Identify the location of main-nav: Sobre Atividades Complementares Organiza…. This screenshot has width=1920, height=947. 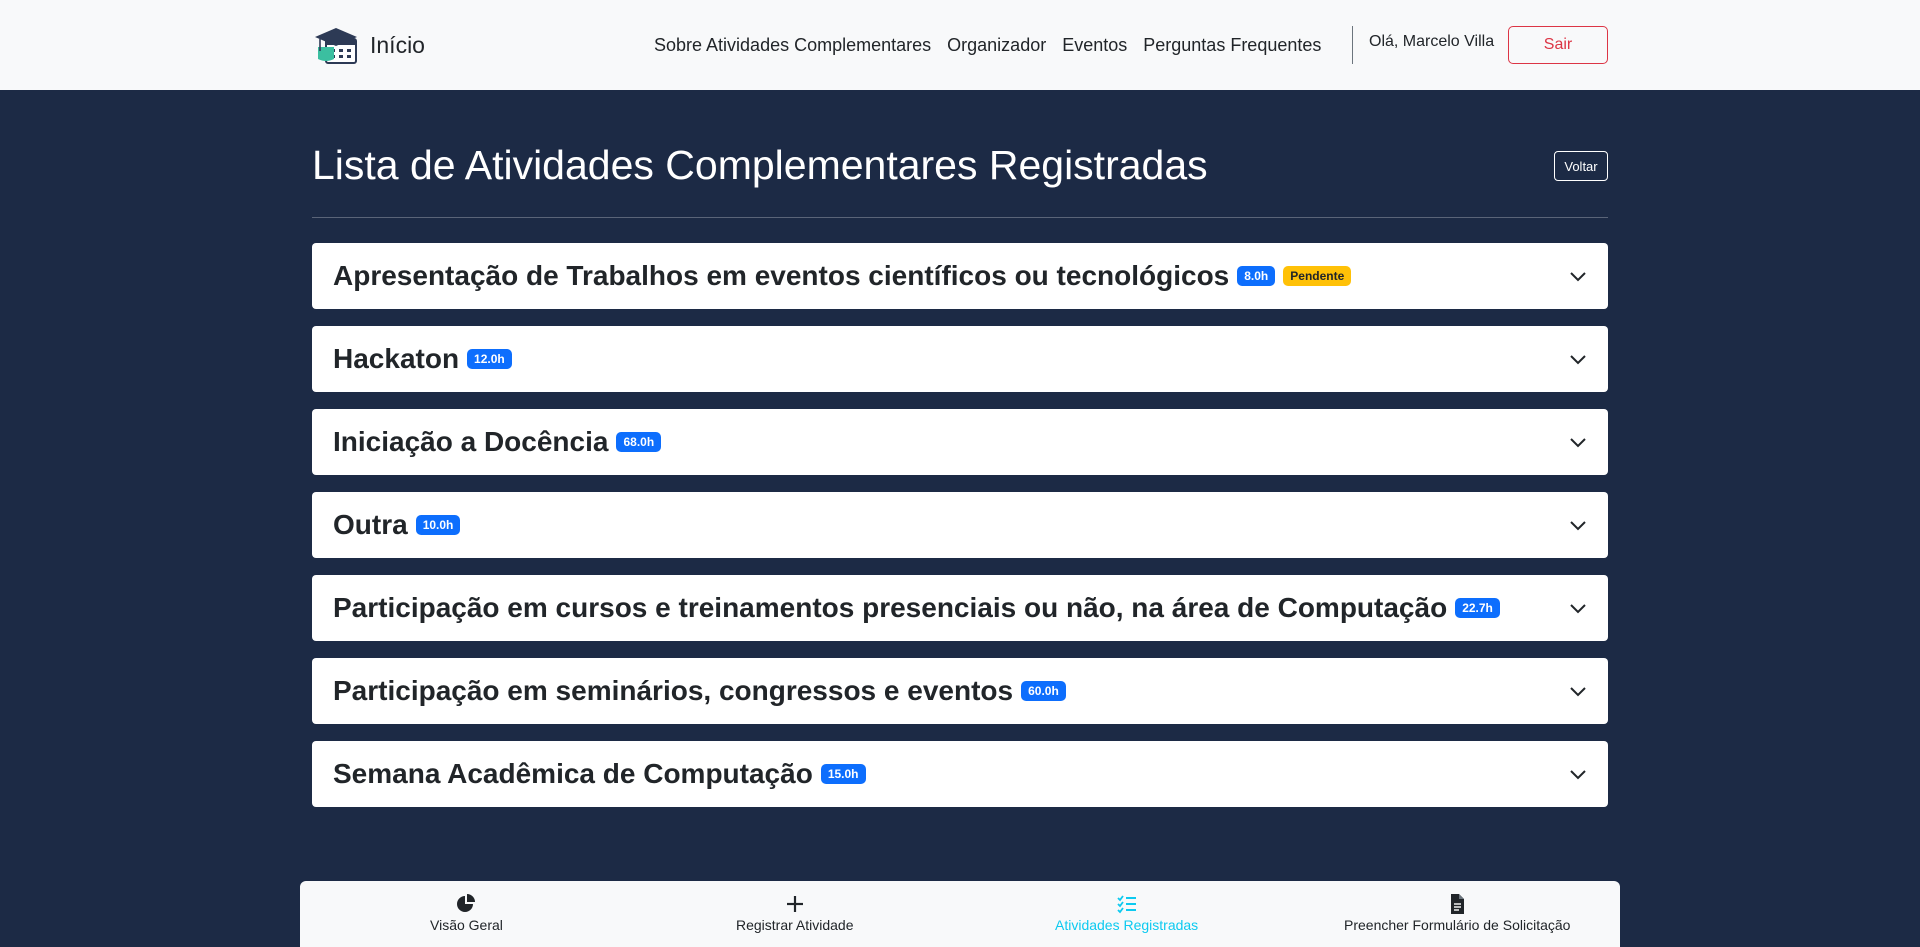
(987, 45).